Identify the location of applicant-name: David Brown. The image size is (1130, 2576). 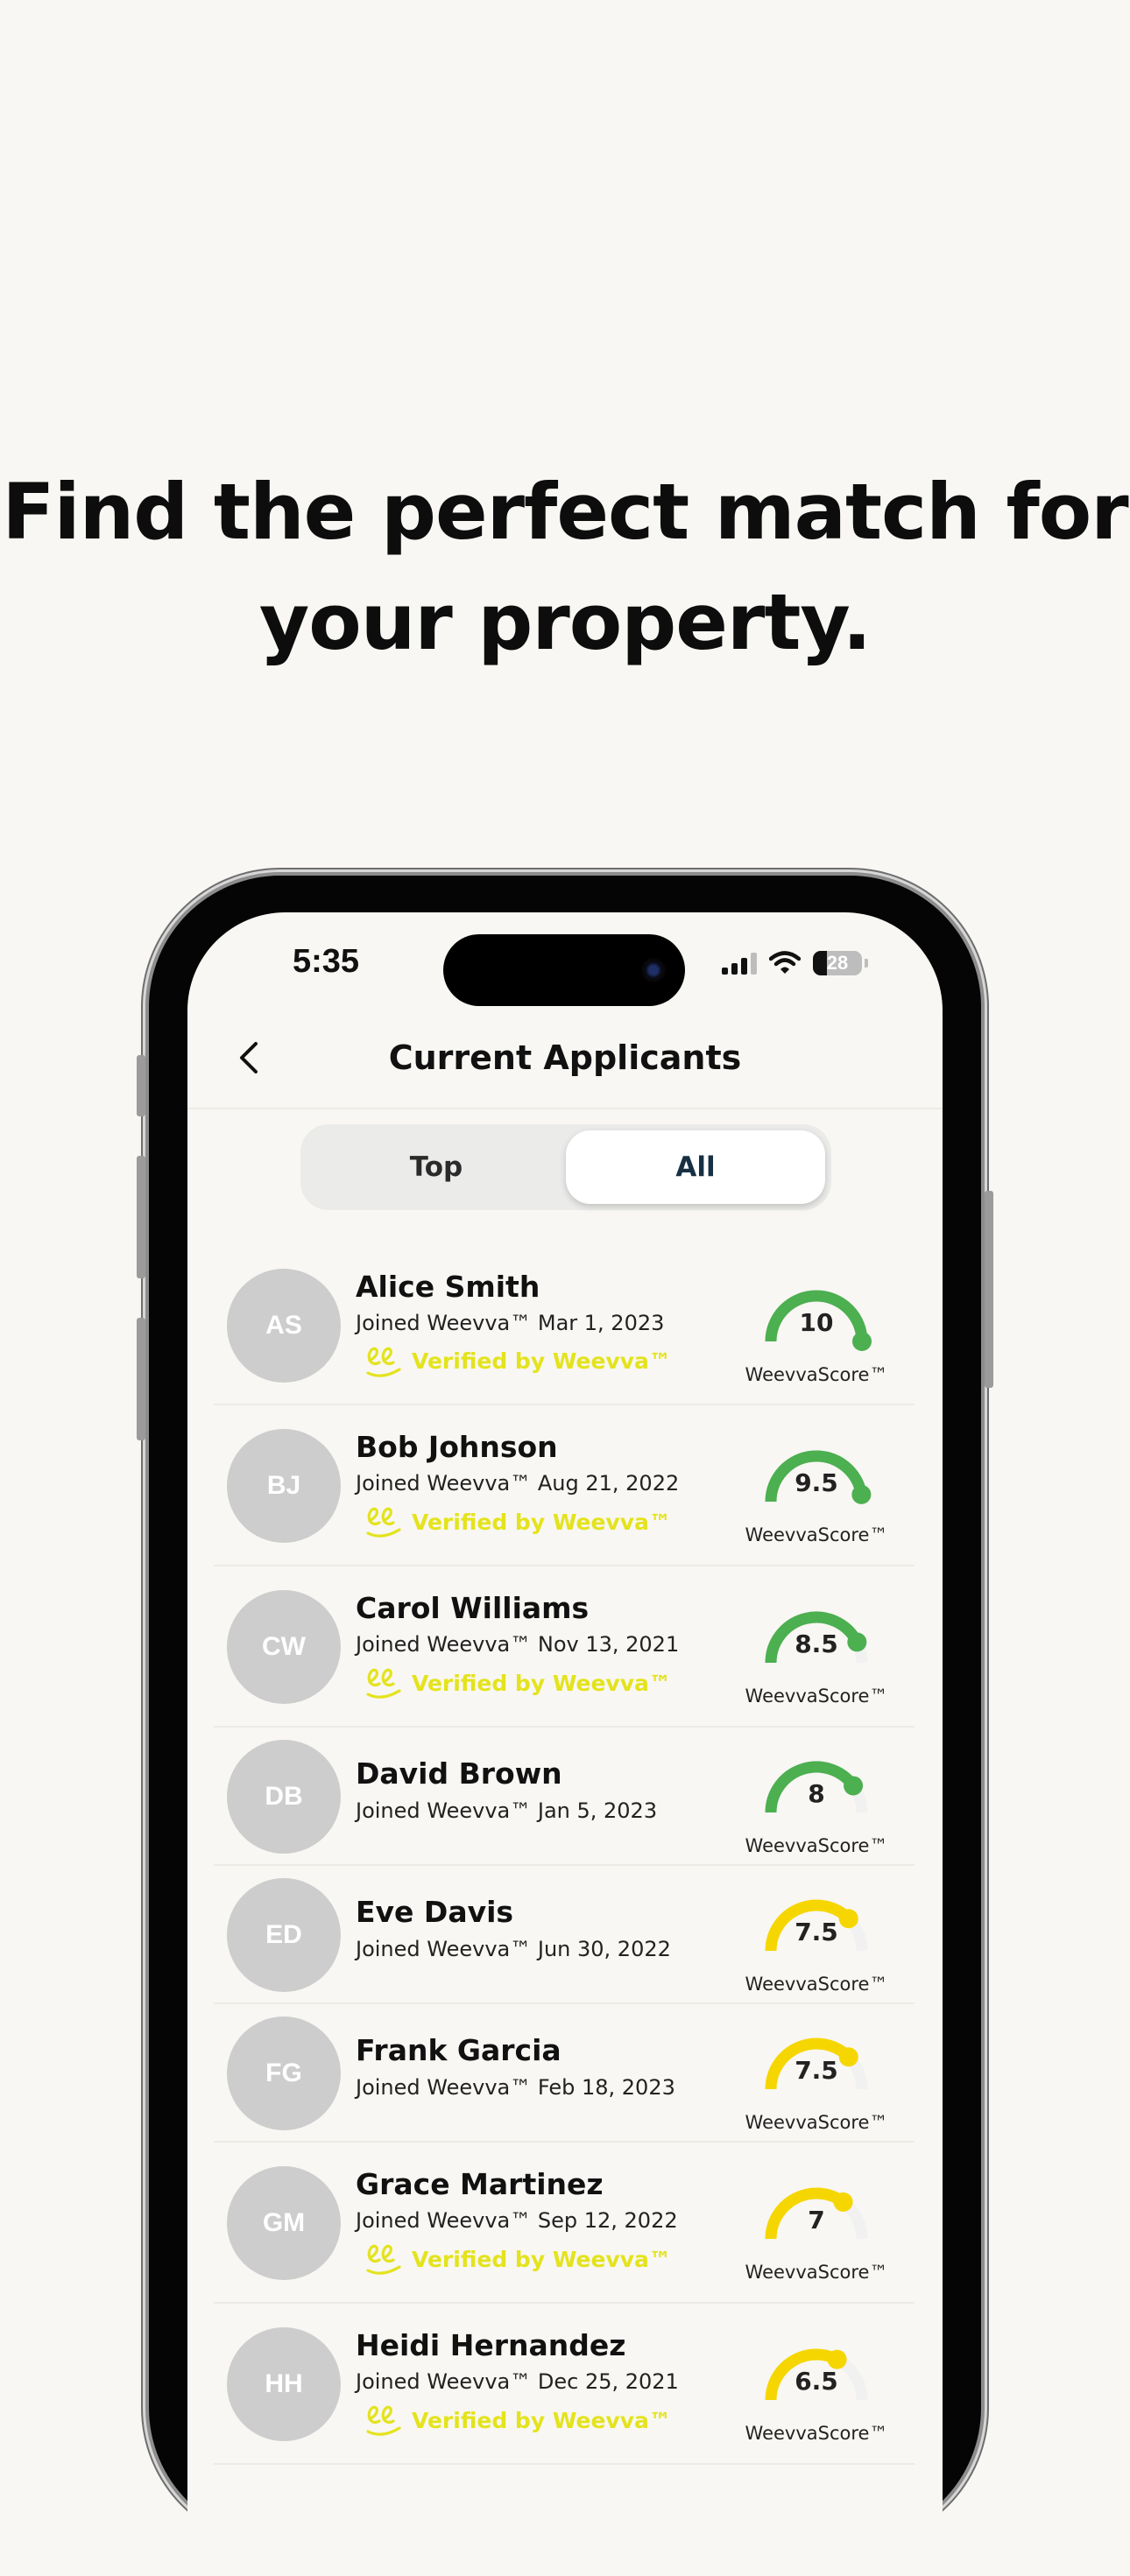
(459, 1773).